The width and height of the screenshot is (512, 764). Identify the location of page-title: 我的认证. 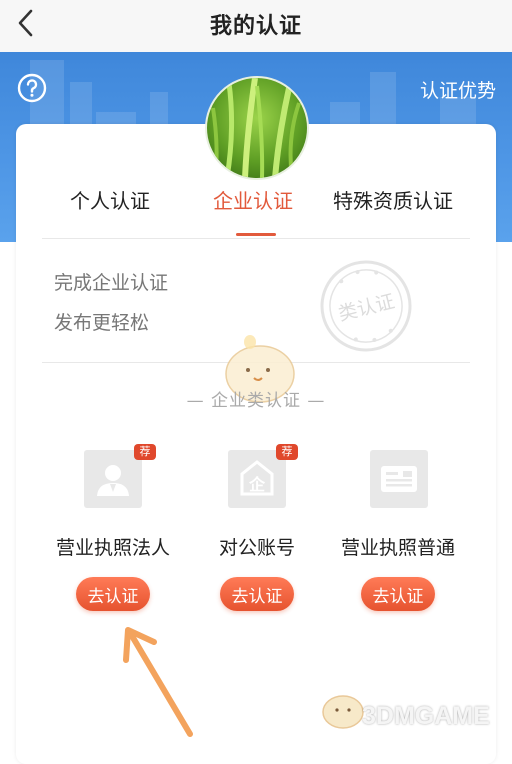
(255, 26).